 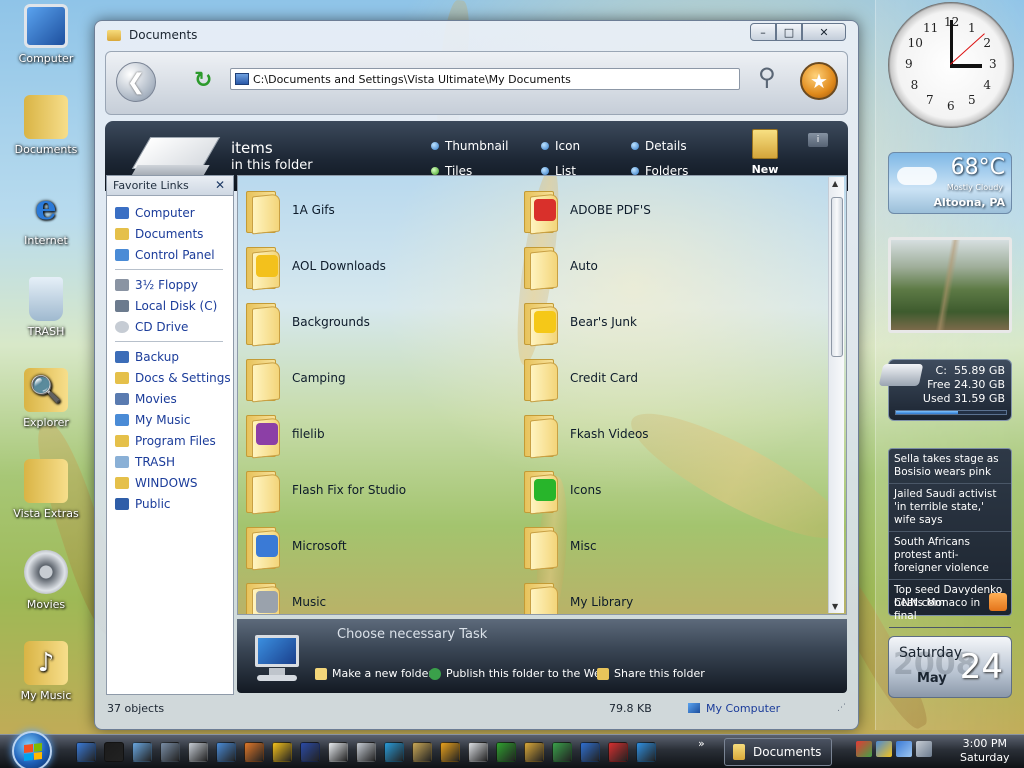 What do you see at coordinates (789, 32) in the screenshot?
I see `maximize-button: □` at bounding box center [789, 32].